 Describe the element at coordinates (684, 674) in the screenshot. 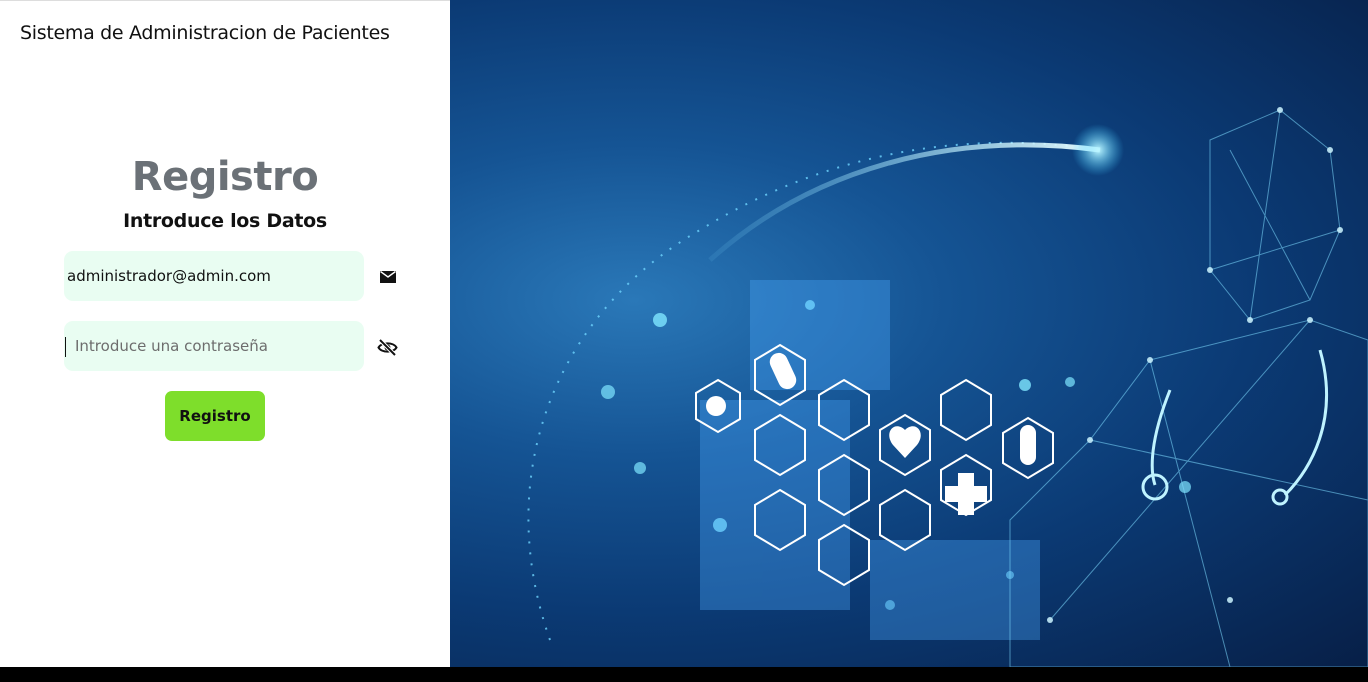

I see `taskbar-edge` at that location.